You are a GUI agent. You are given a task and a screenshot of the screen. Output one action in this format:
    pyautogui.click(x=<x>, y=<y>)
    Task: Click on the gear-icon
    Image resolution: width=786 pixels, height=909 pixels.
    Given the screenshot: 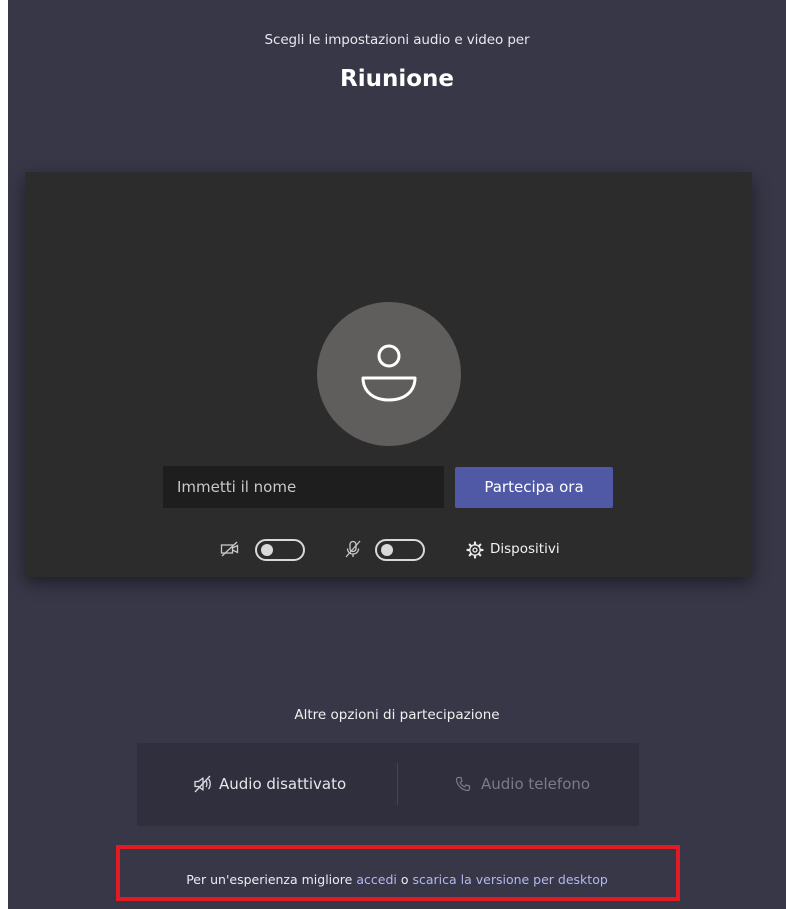 What is the action you would take?
    pyautogui.click(x=475, y=550)
    